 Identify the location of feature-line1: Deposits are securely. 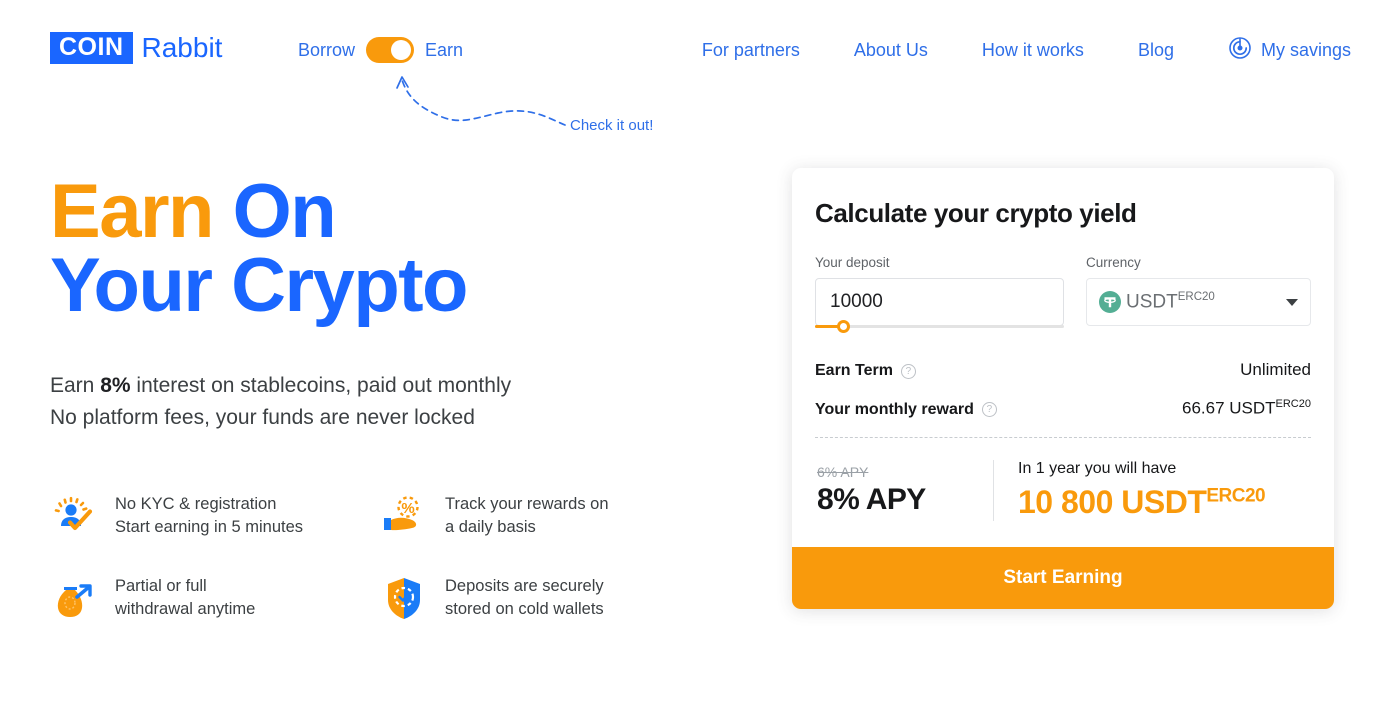
(524, 585).